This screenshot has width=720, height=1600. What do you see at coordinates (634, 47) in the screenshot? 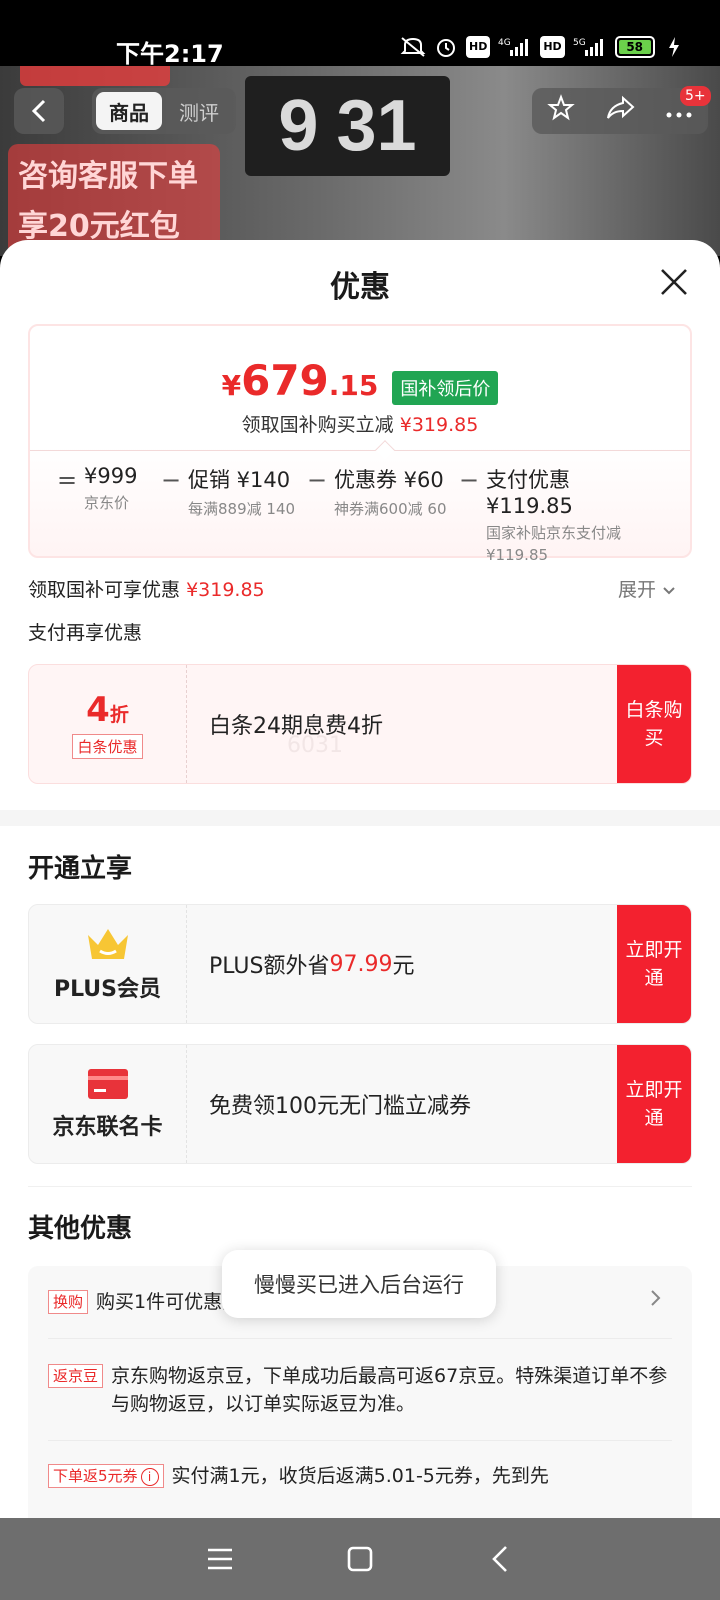
I see `battery-level: 58` at bounding box center [634, 47].